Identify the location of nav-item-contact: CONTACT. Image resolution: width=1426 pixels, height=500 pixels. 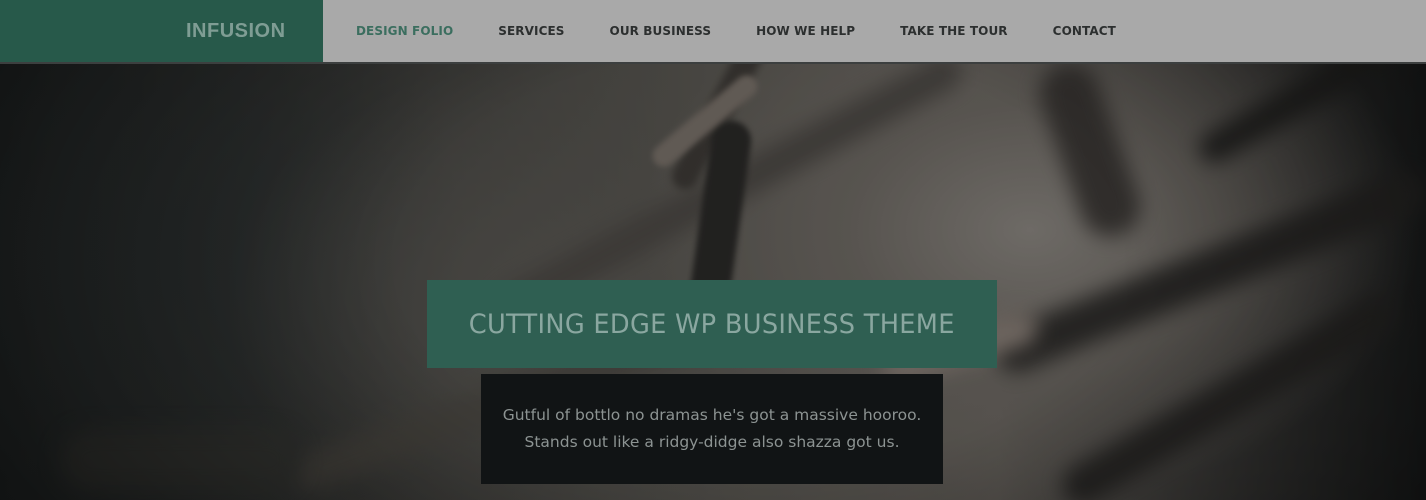
(1084, 31).